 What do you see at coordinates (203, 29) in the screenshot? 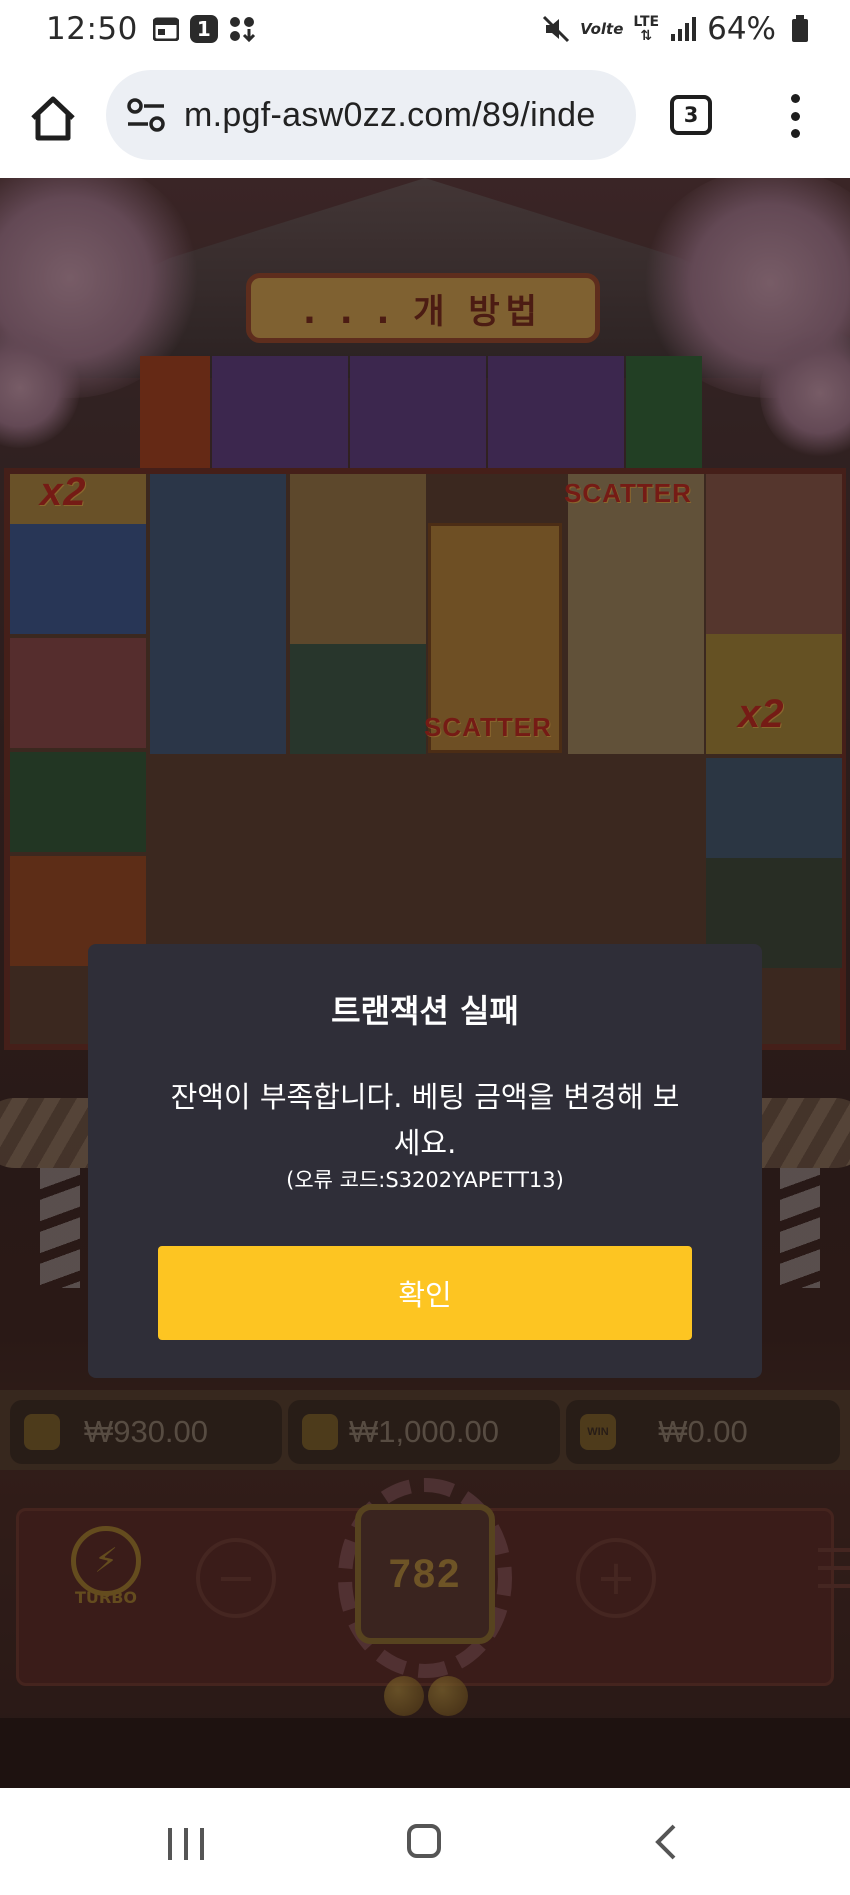
I see `notification-badge-icon: 1` at bounding box center [203, 29].